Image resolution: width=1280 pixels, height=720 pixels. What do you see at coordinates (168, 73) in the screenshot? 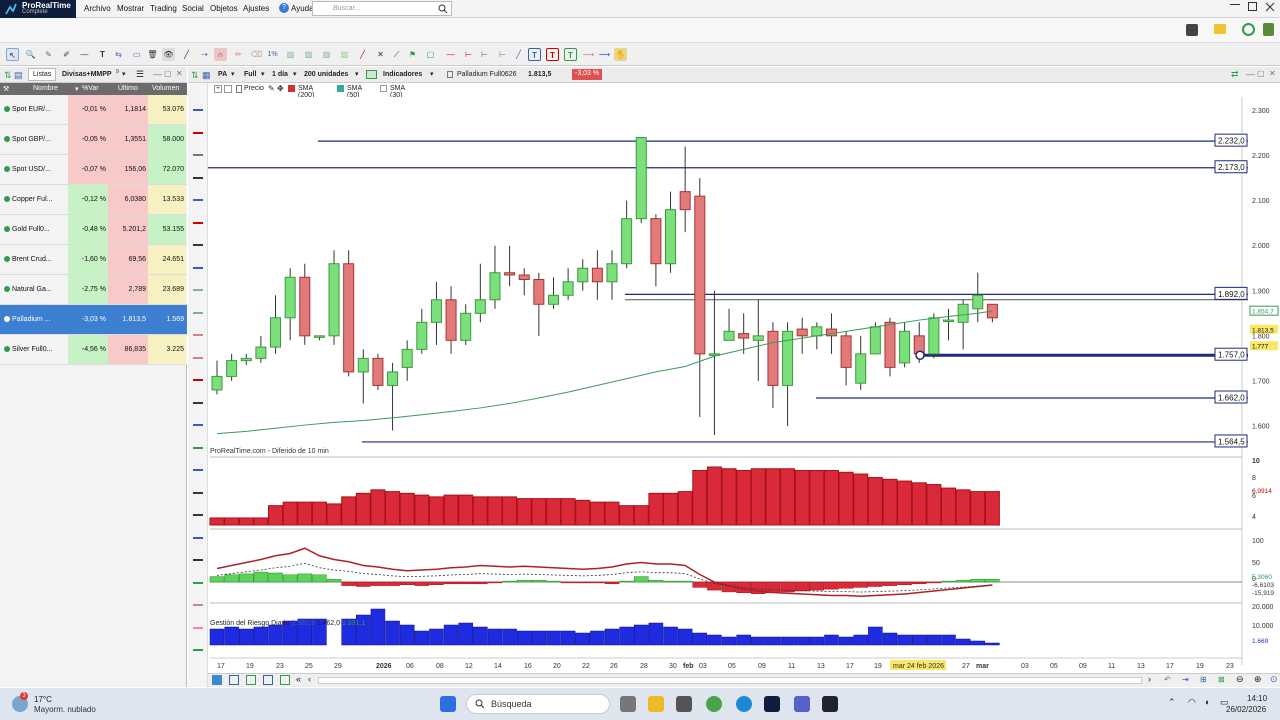
I see `panel-maximize-icon: ▢` at bounding box center [168, 73].